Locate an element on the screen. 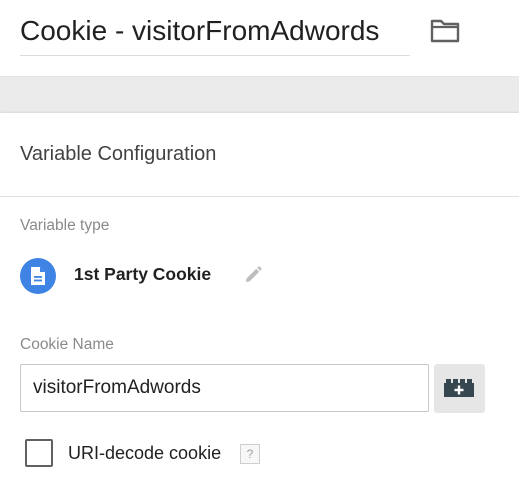  lego-brick-plus-icon is located at coordinates (459, 388).